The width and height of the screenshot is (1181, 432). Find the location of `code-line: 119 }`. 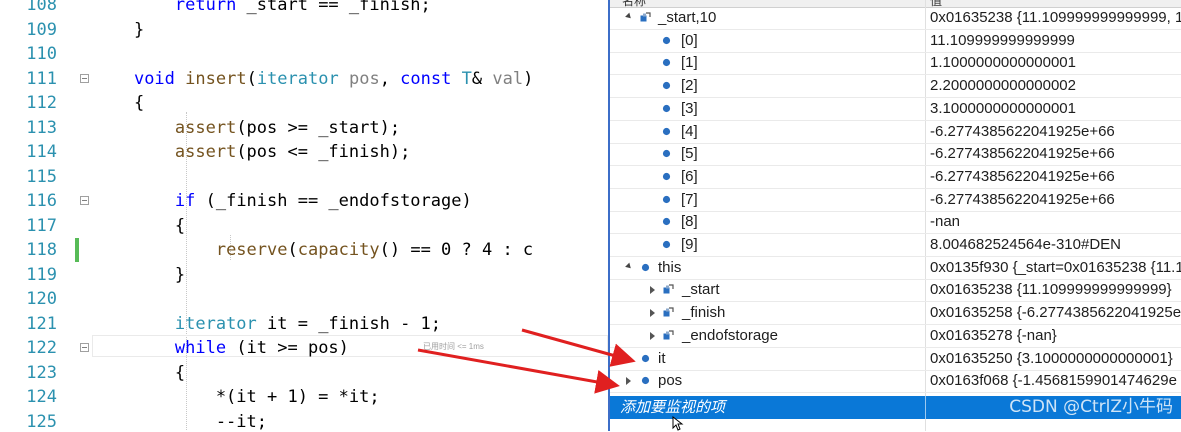

code-line: 119 } is located at coordinates (304, 275).